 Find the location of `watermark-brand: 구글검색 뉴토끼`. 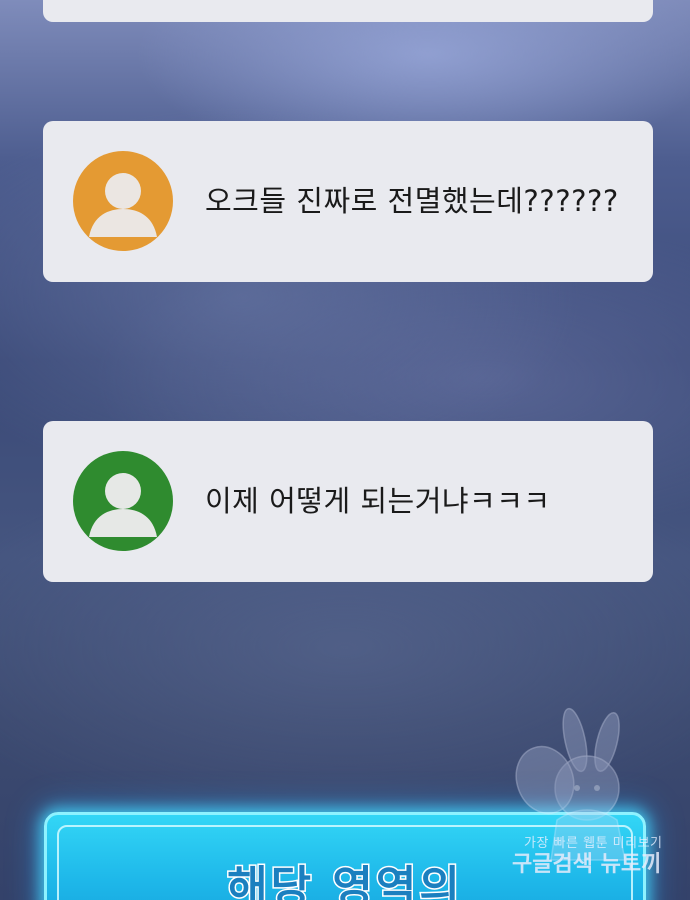

watermark-brand: 구글검색 뉴토끼 is located at coordinates (587, 864).